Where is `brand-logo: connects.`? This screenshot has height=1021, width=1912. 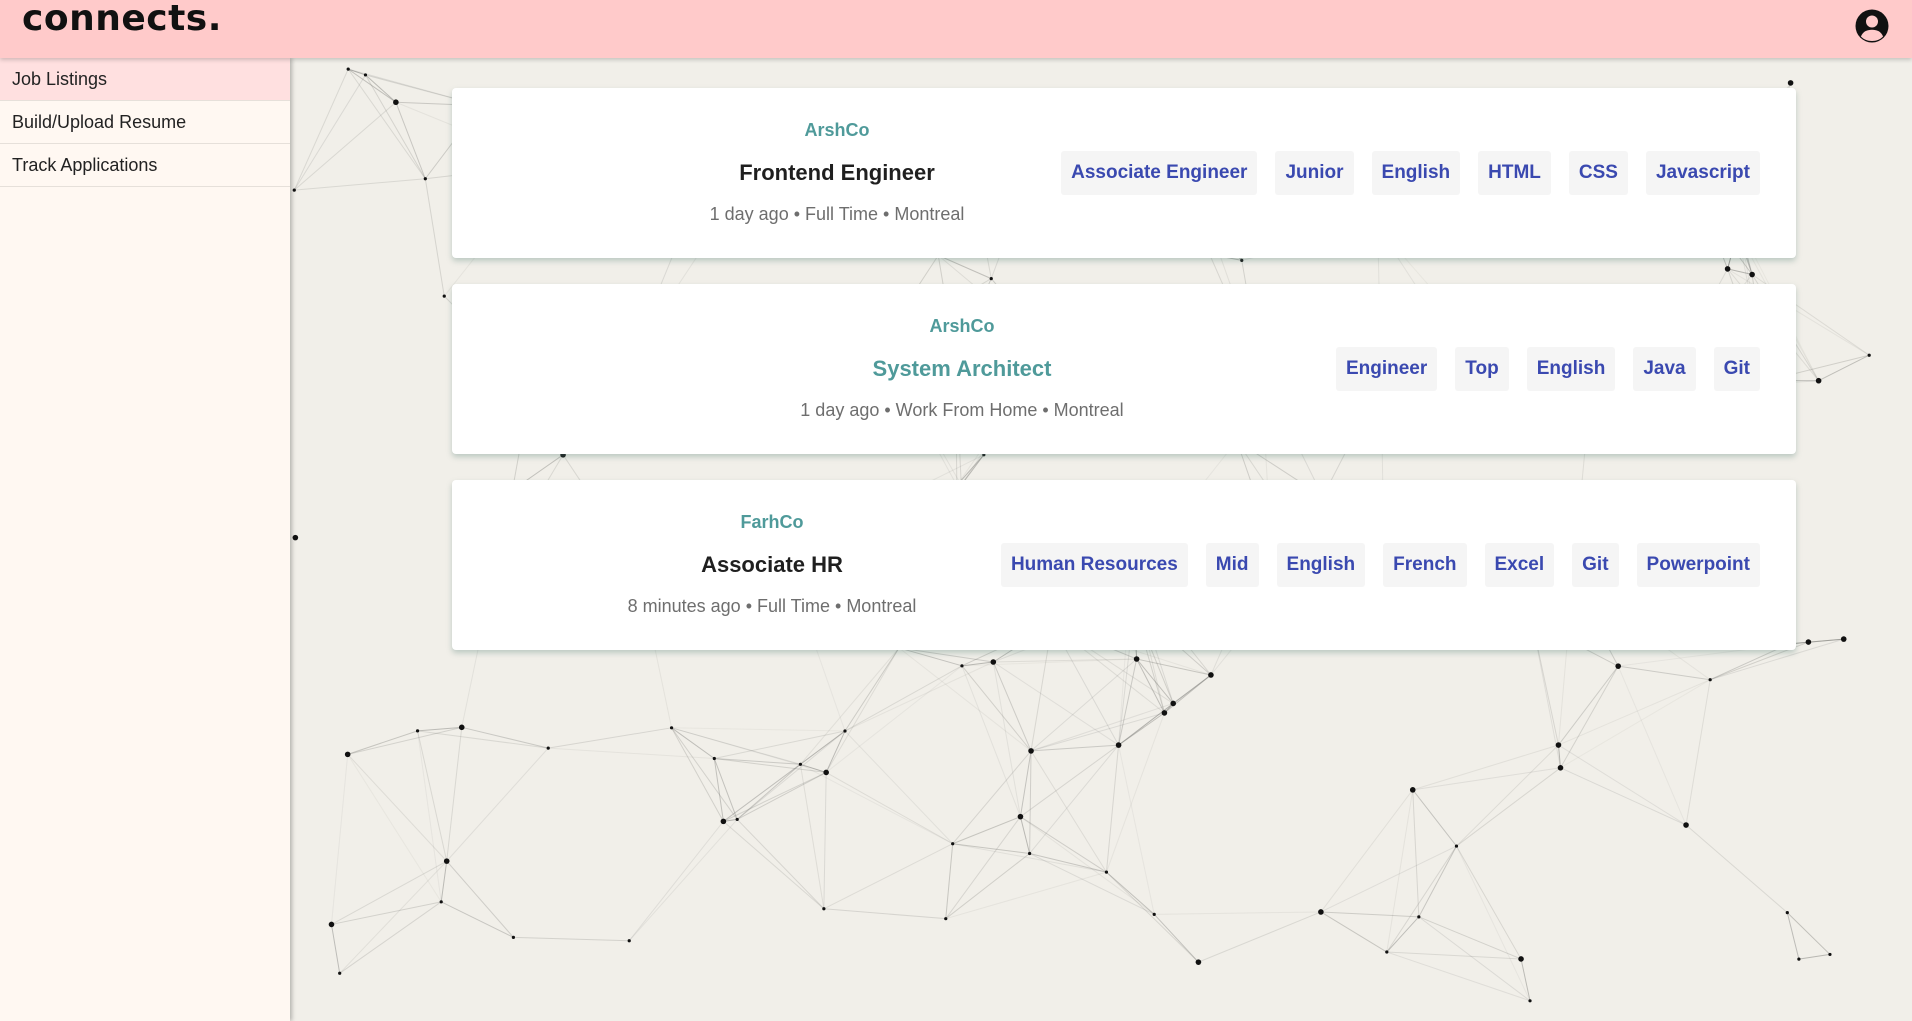 brand-logo: connects. is located at coordinates (122, 19).